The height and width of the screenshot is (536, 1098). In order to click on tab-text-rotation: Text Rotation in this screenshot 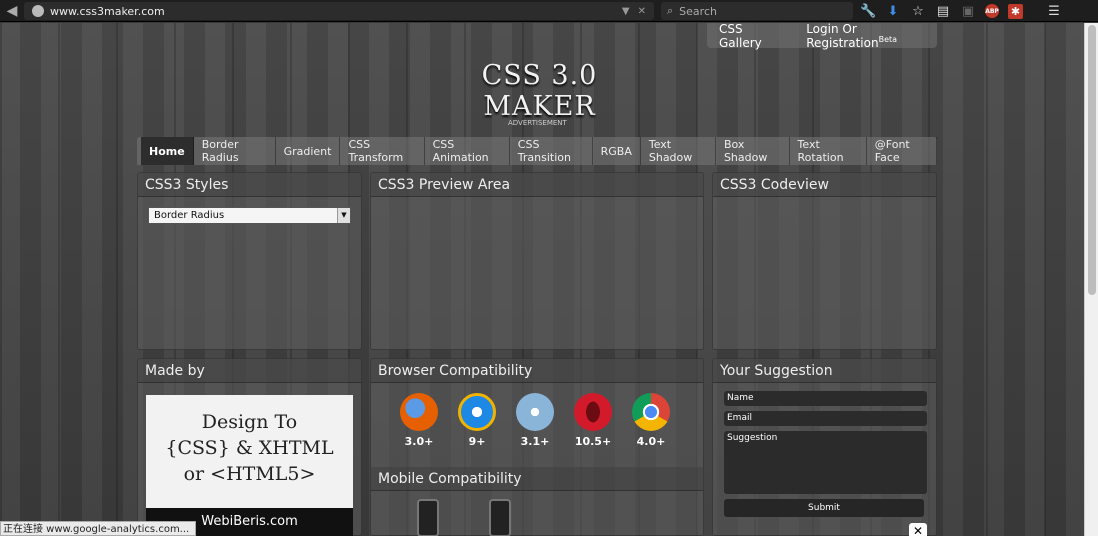, I will do `click(828, 151)`.